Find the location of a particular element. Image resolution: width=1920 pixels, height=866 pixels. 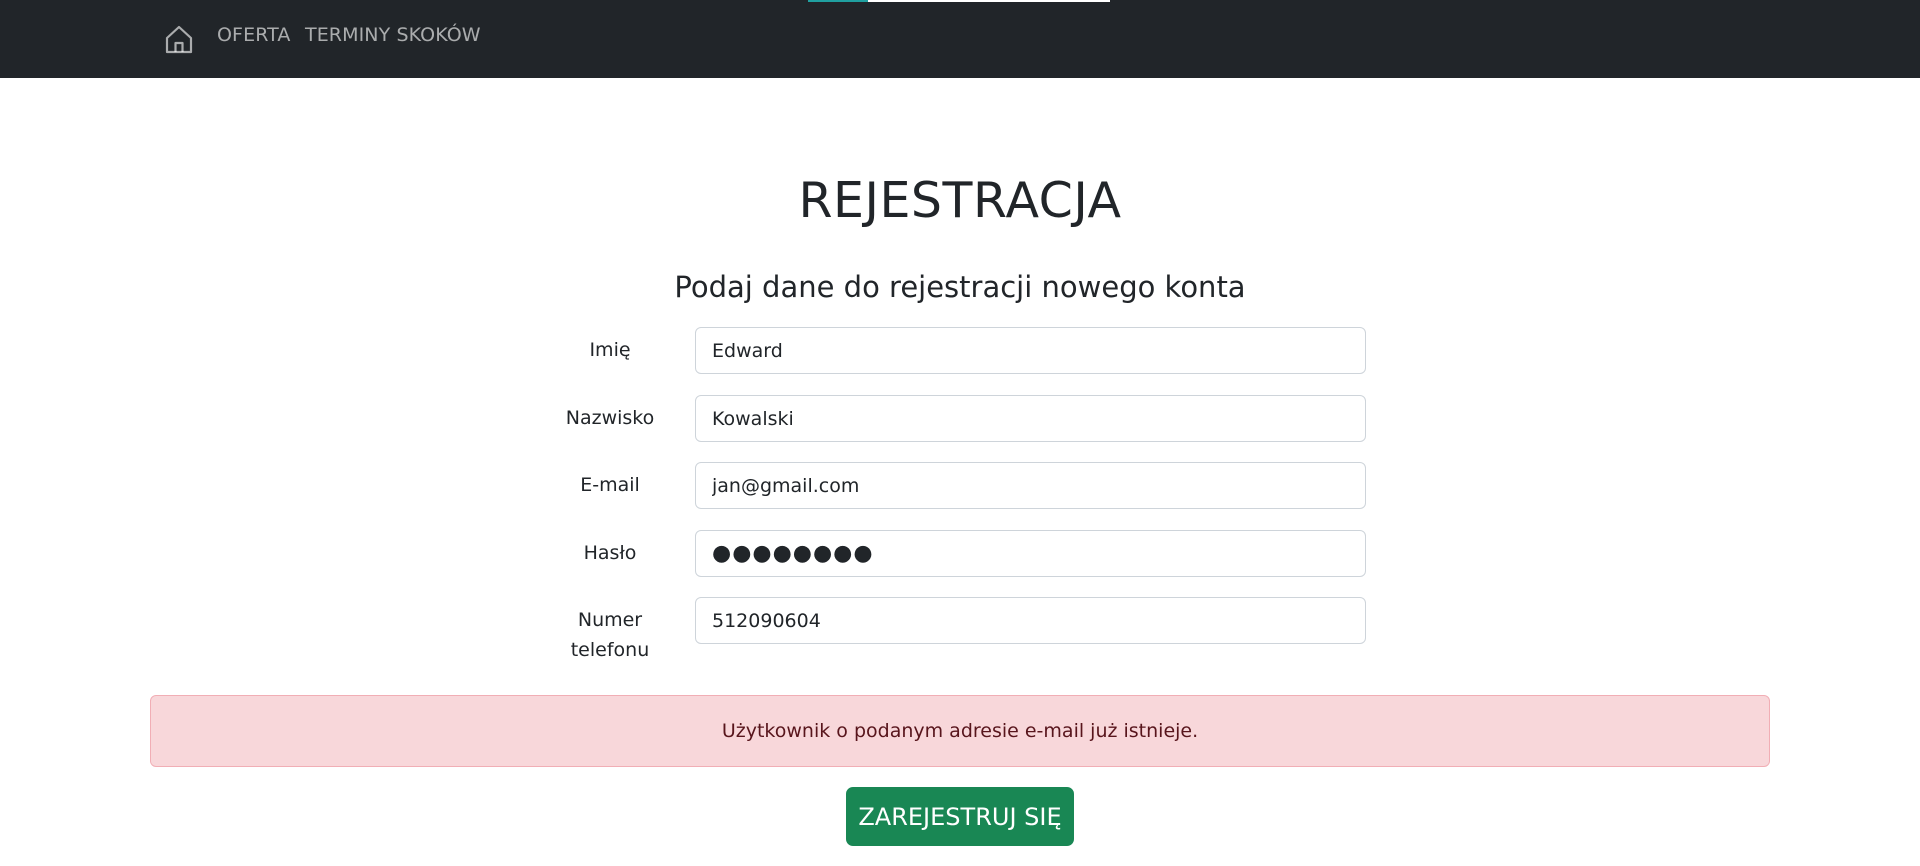

email-label: E-mail is located at coordinates (610, 485).